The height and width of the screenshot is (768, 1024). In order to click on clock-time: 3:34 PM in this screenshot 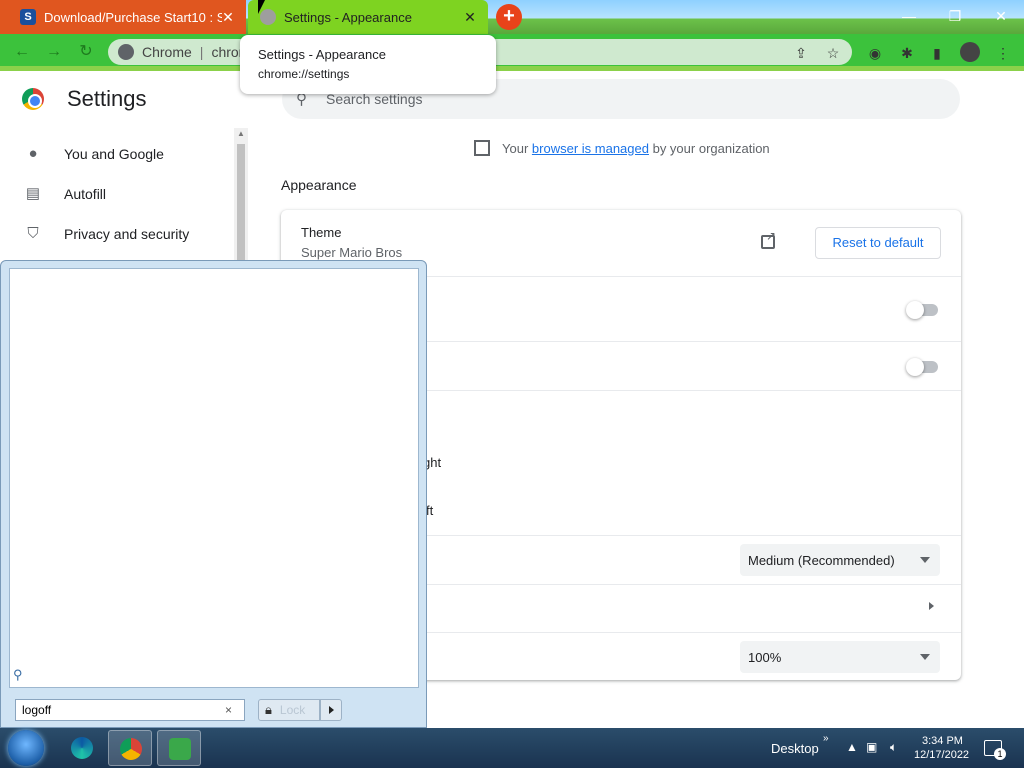, I will do `click(942, 741)`.